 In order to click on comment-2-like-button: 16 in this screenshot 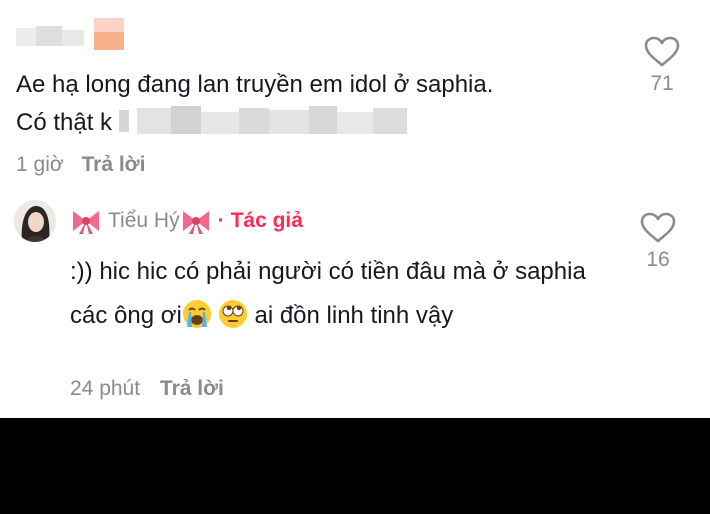, I will do `click(658, 242)`.